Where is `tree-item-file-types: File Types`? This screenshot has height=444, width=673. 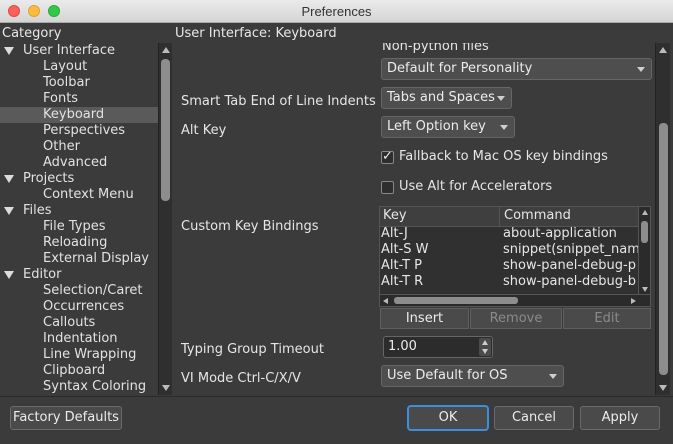 tree-item-file-types: File Types is located at coordinates (79, 227).